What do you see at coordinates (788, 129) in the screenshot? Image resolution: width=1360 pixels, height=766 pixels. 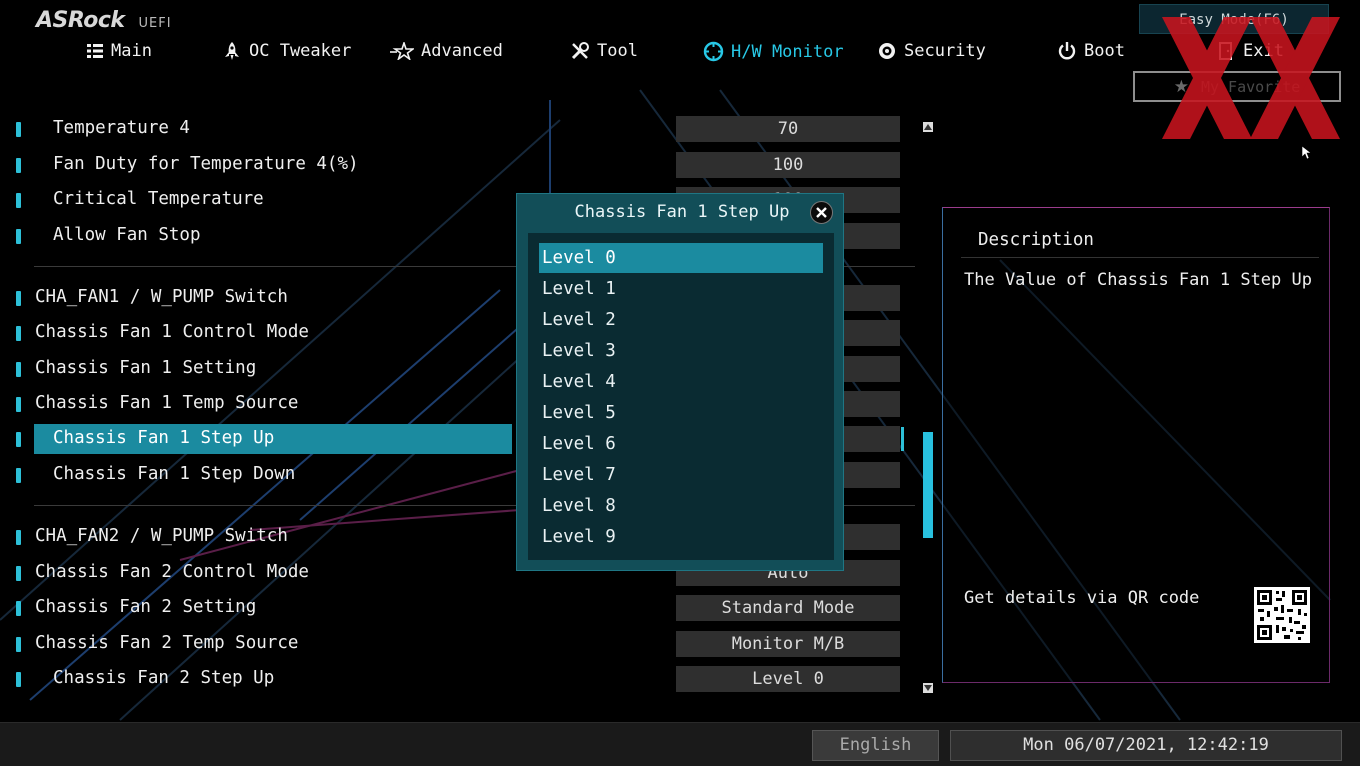 I see `setting-value: 70` at bounding box center [788, 129].